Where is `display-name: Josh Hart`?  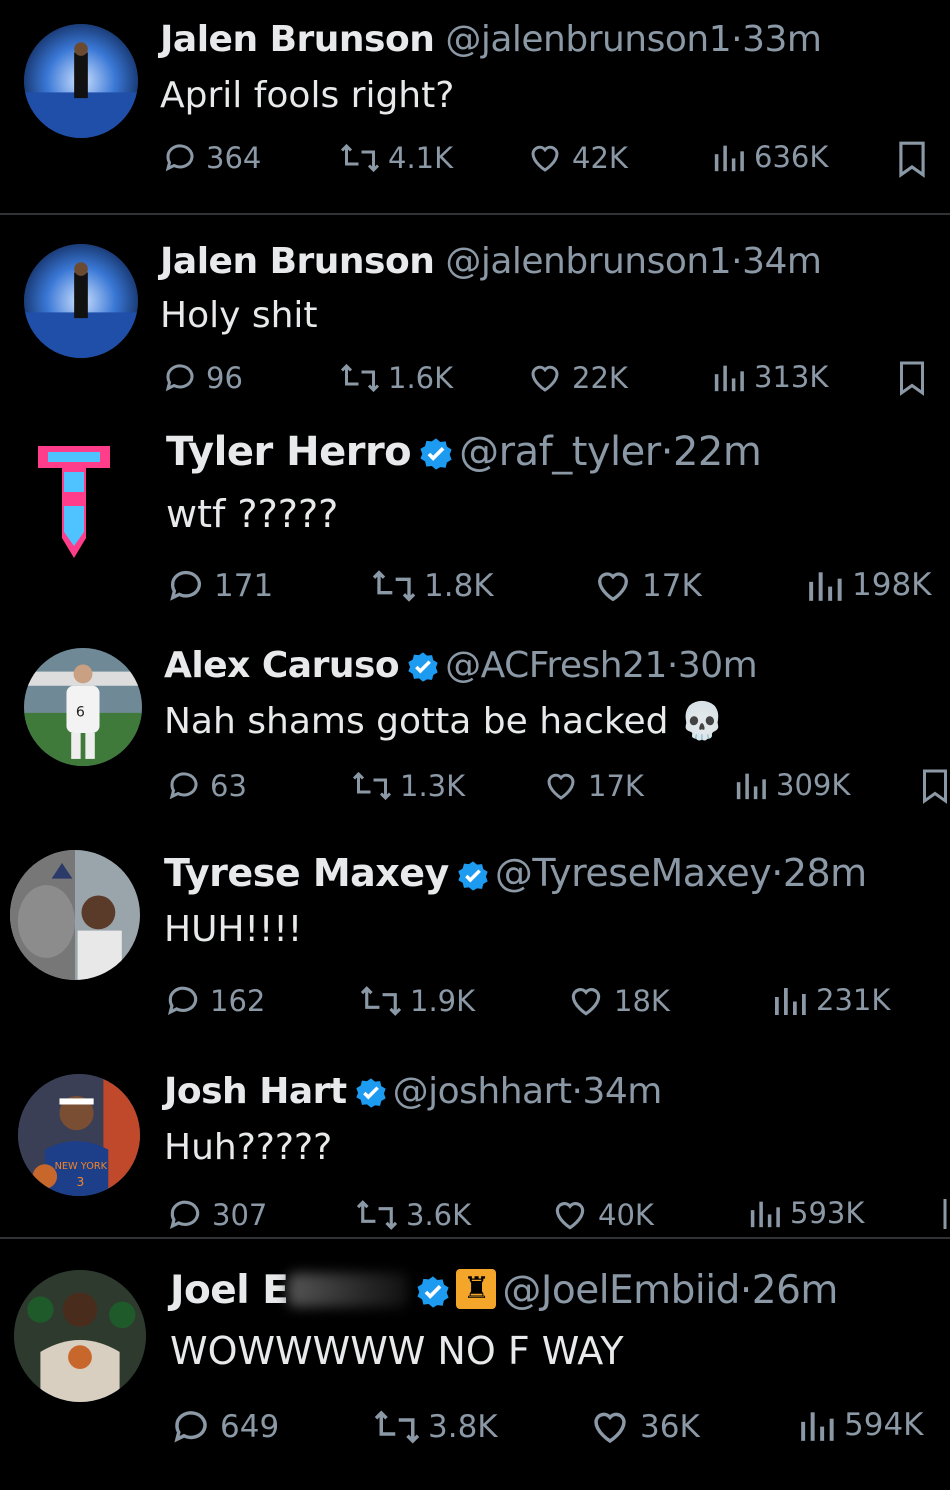
display-name: Josh Hart is located at coordinates (255, 1091).